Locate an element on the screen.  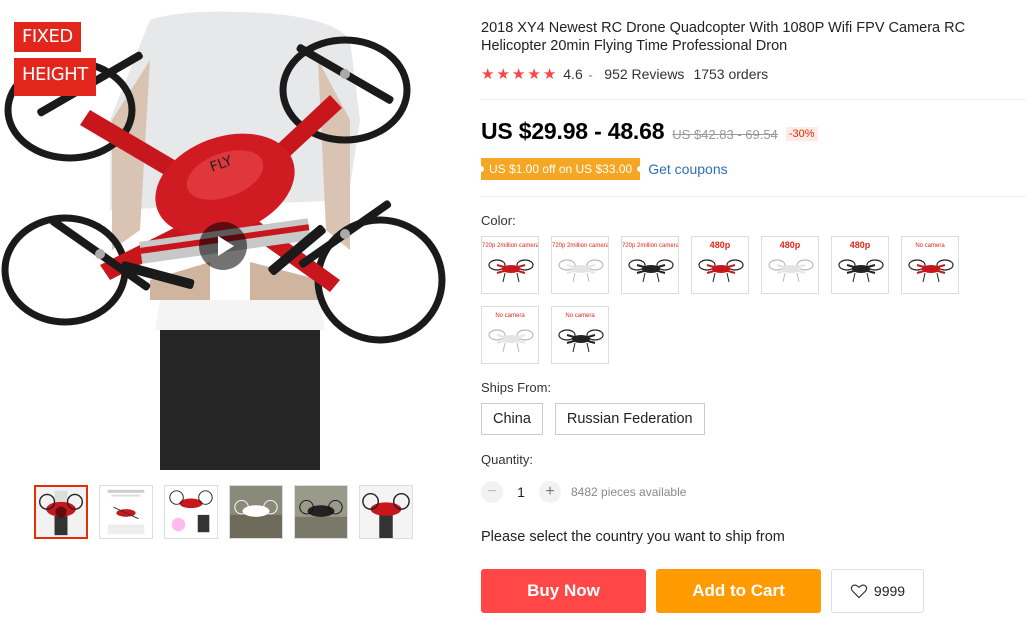
quantity-stepper: − 1 + 8482 pieces available is located at coordinates (583, 492).